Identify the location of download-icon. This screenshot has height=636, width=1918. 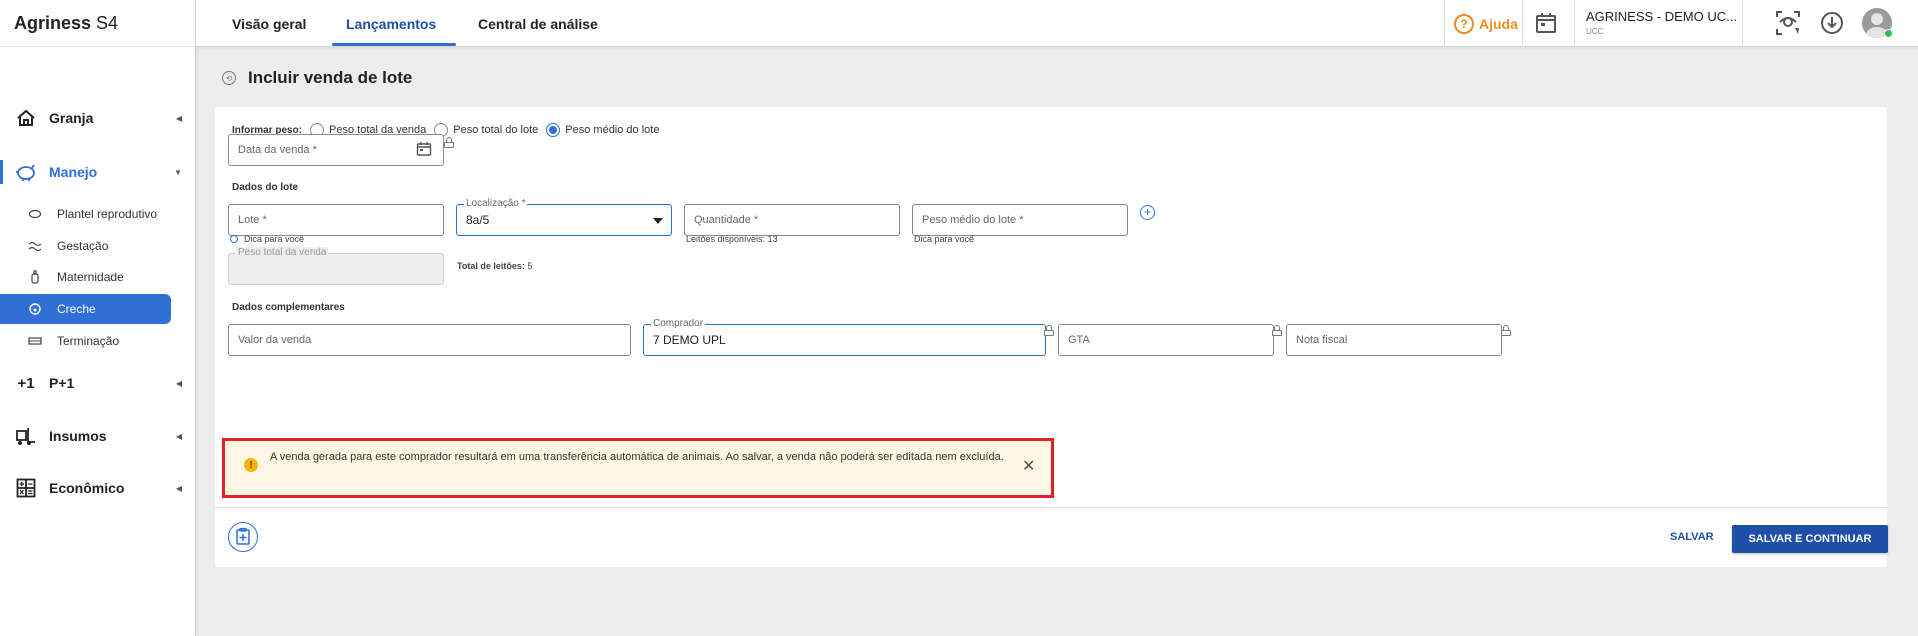
(1832, 24).